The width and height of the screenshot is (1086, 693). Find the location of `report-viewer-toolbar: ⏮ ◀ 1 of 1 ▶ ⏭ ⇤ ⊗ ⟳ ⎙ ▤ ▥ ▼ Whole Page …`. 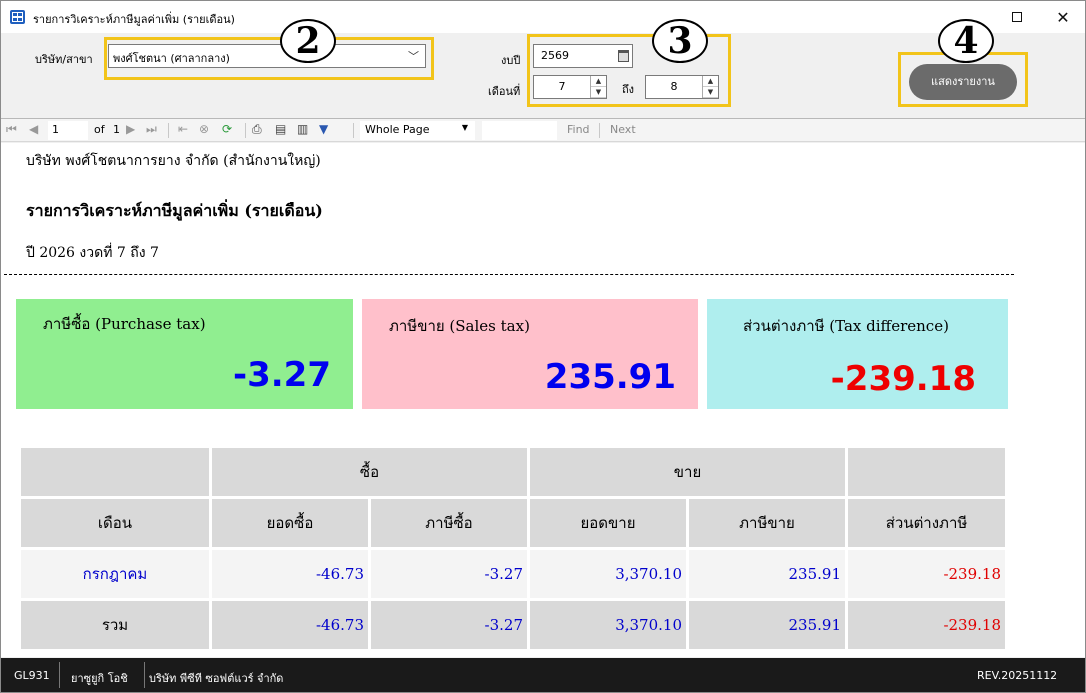

report-viewer-toolbar: ⏮ ◀ 1 of 1 ▶ ⏭ ⇤ ⊗ ⟳ ⎙ ▤ ▥ ▼ Whole Page … is located at coordinates (543, 130).